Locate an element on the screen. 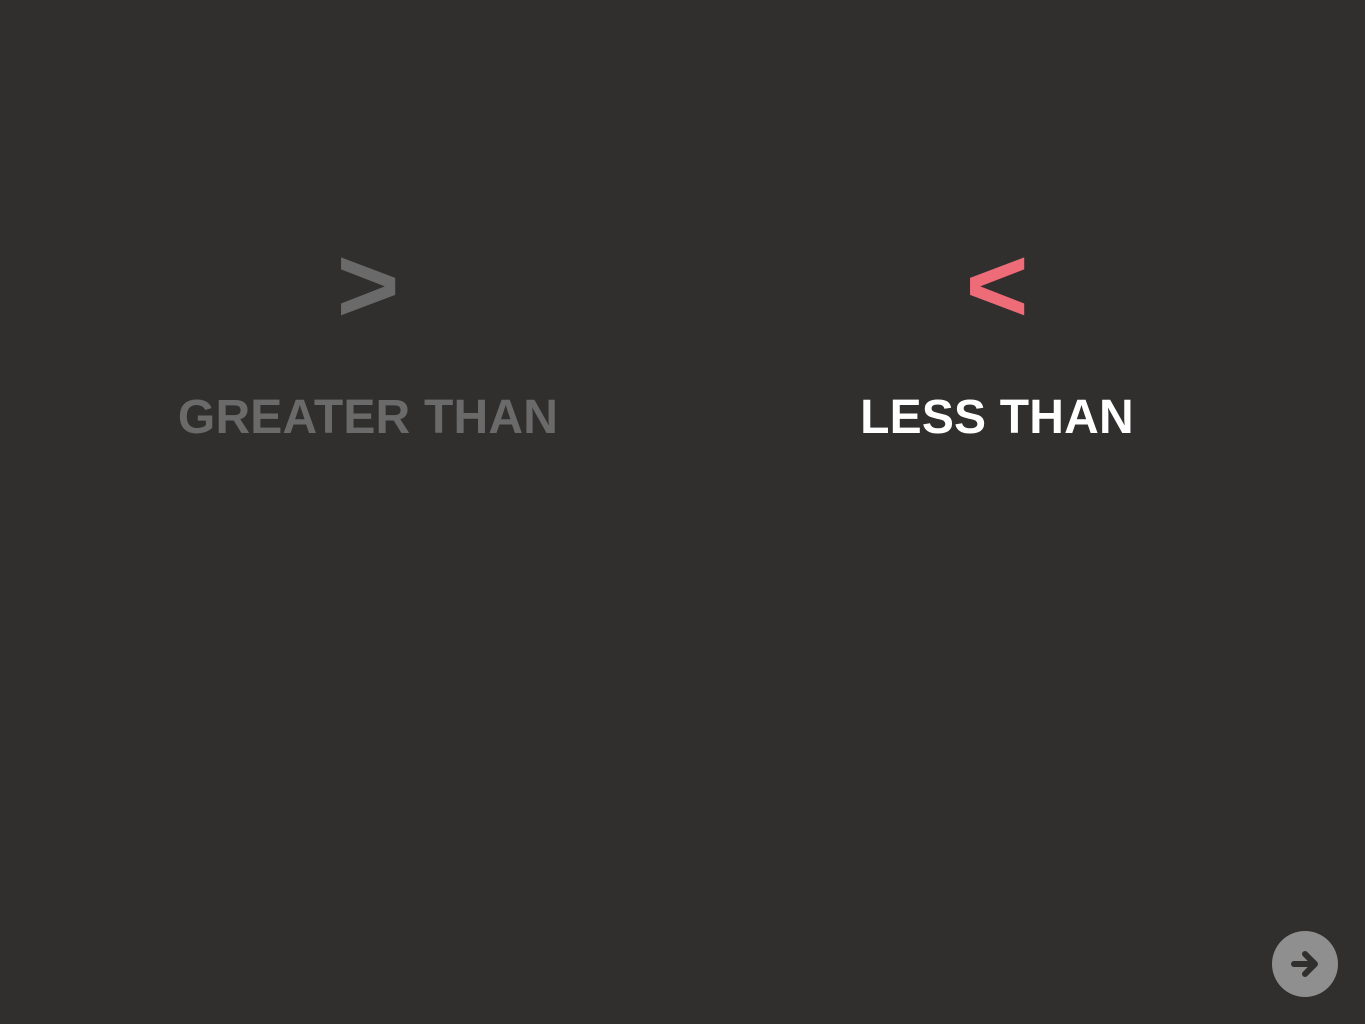 The height and width of the screenshot is (1024, 1365). next-button is located at coordinates (1305, 964).